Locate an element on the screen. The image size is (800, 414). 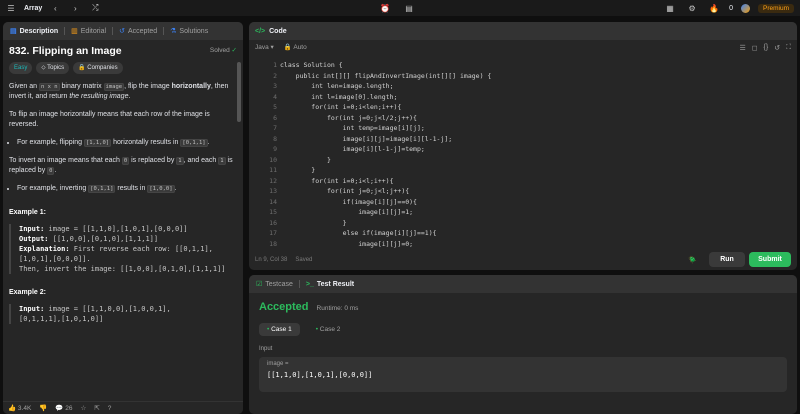
submit-button: Submit is located at coordinates (770, 259).